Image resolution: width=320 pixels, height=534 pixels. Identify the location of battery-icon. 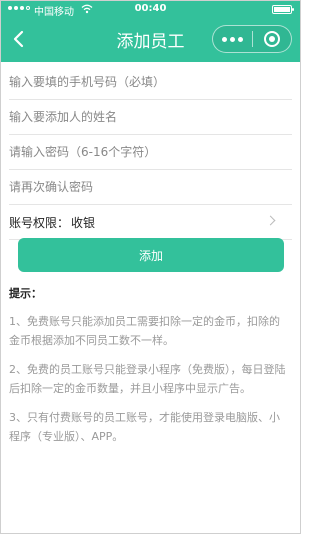
(283, 9).